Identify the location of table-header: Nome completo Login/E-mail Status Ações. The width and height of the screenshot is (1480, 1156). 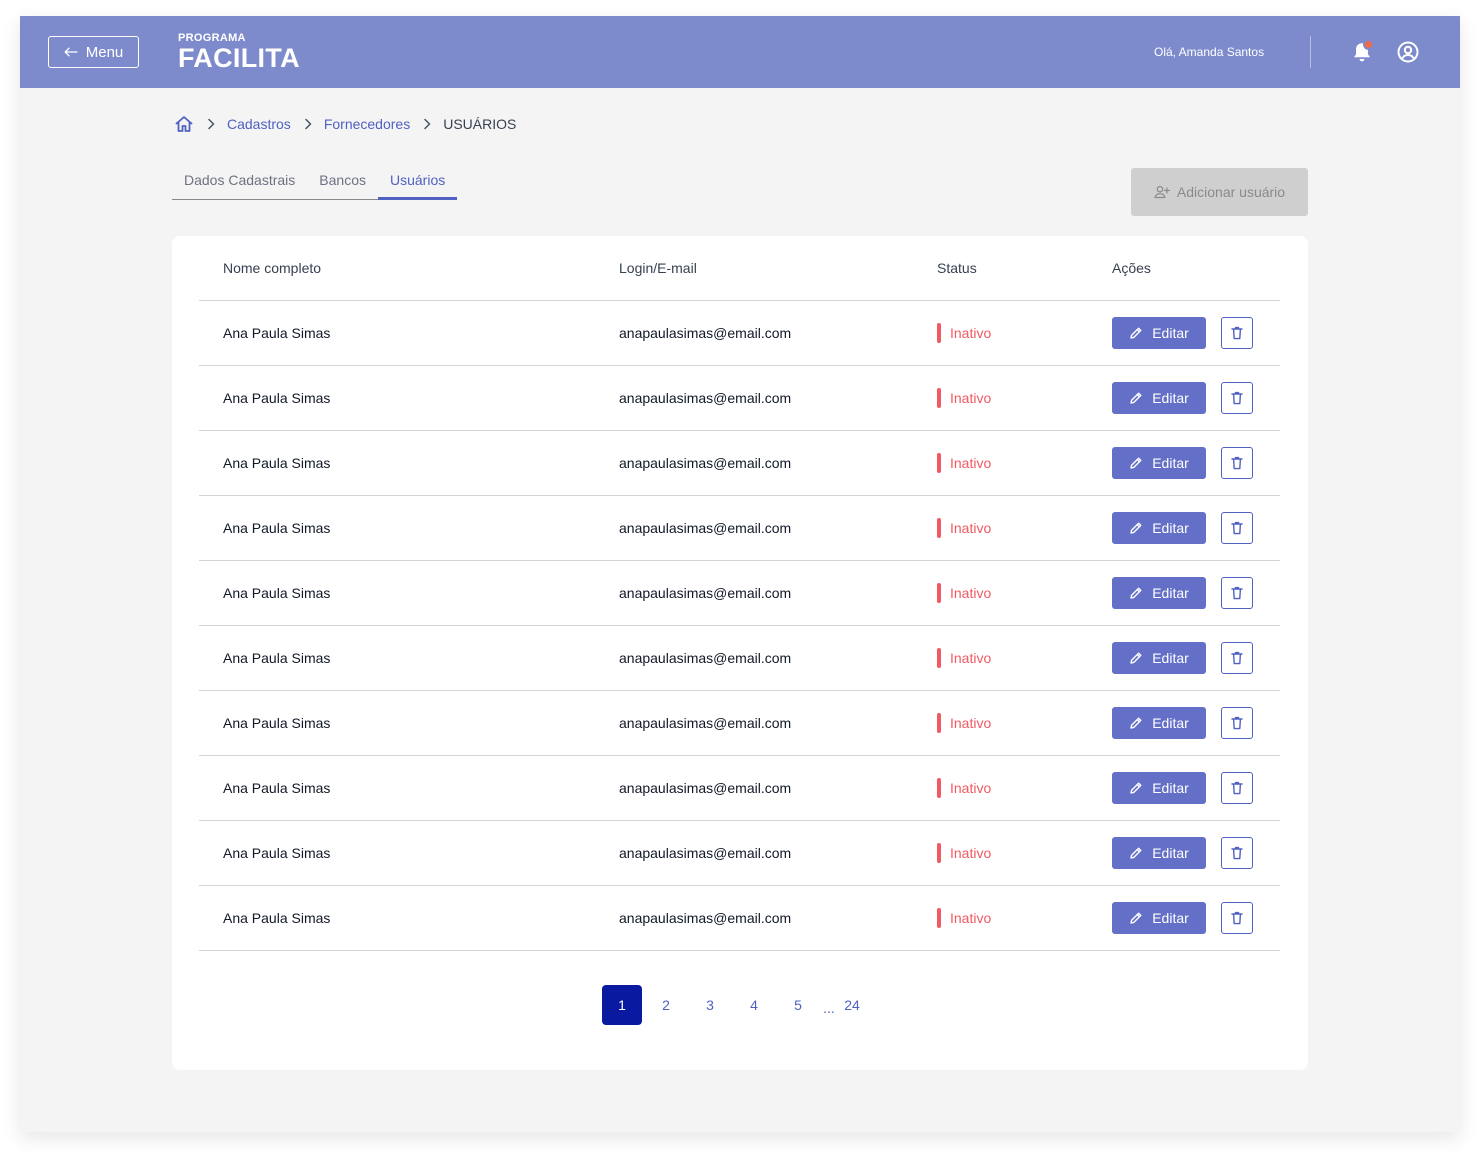
(739, 268).